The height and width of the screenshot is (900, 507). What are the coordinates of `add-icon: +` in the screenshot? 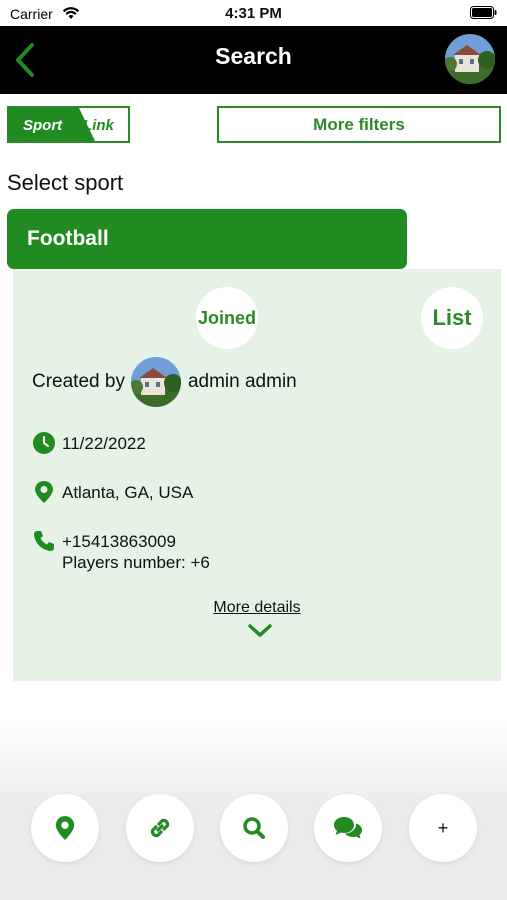 It's located at (443, 827).